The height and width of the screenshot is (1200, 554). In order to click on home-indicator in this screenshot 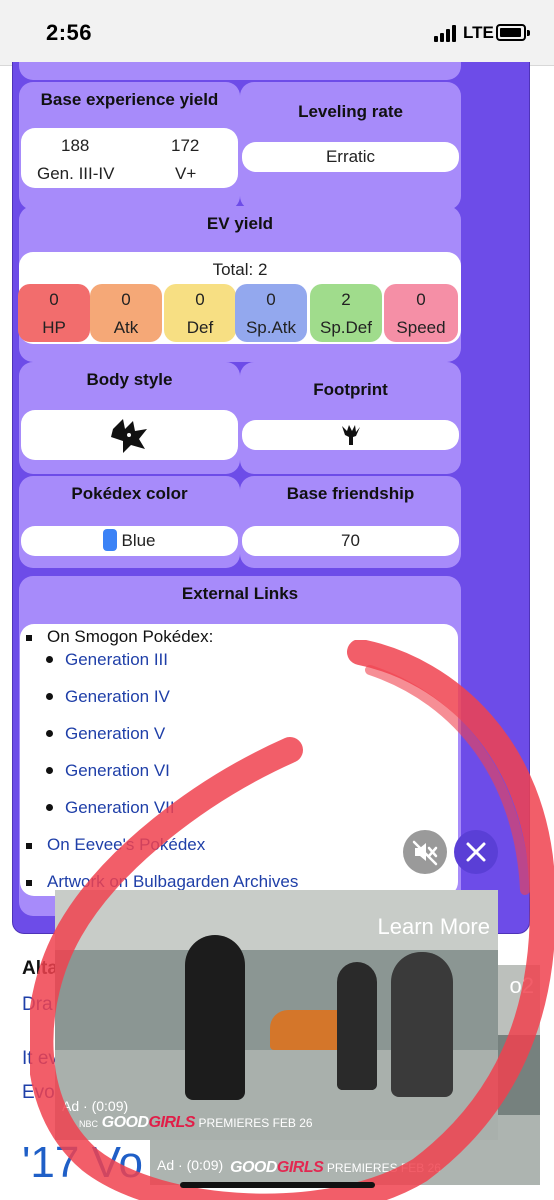, I will do `click(277, 1185)`.